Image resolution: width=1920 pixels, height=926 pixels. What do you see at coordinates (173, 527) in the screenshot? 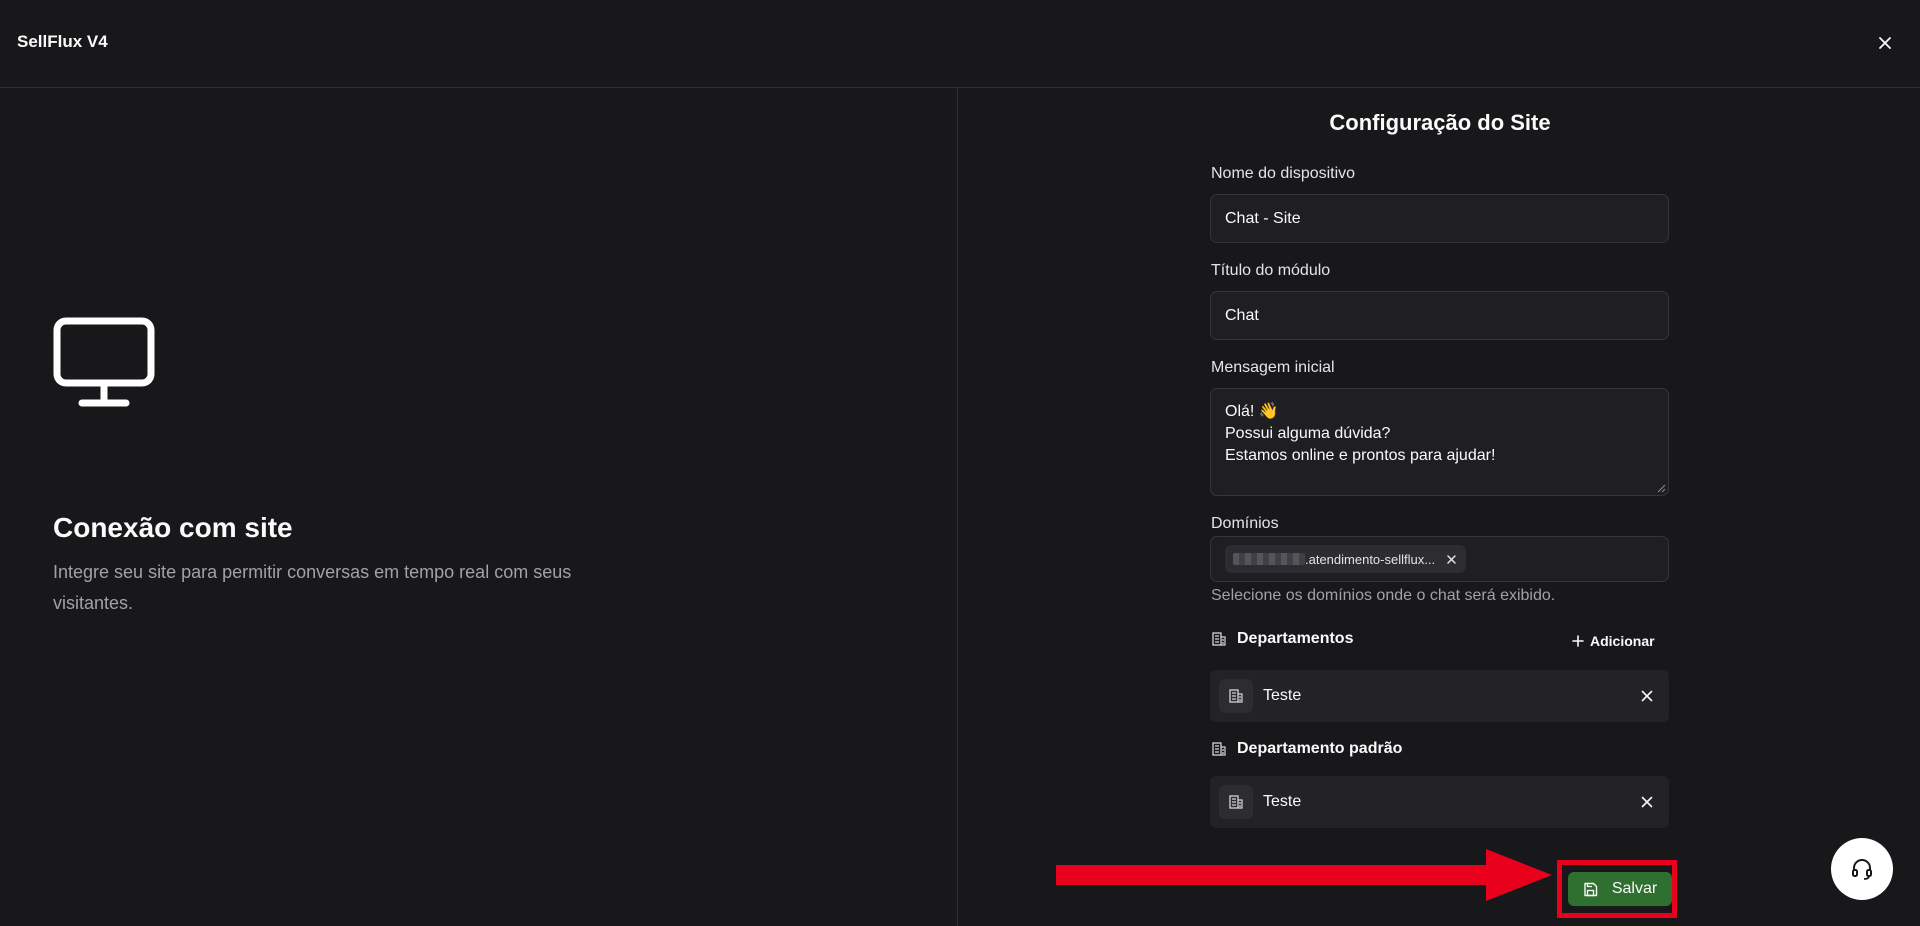
I see `section-title: Conexão com site` at bounding box center [173, 527].